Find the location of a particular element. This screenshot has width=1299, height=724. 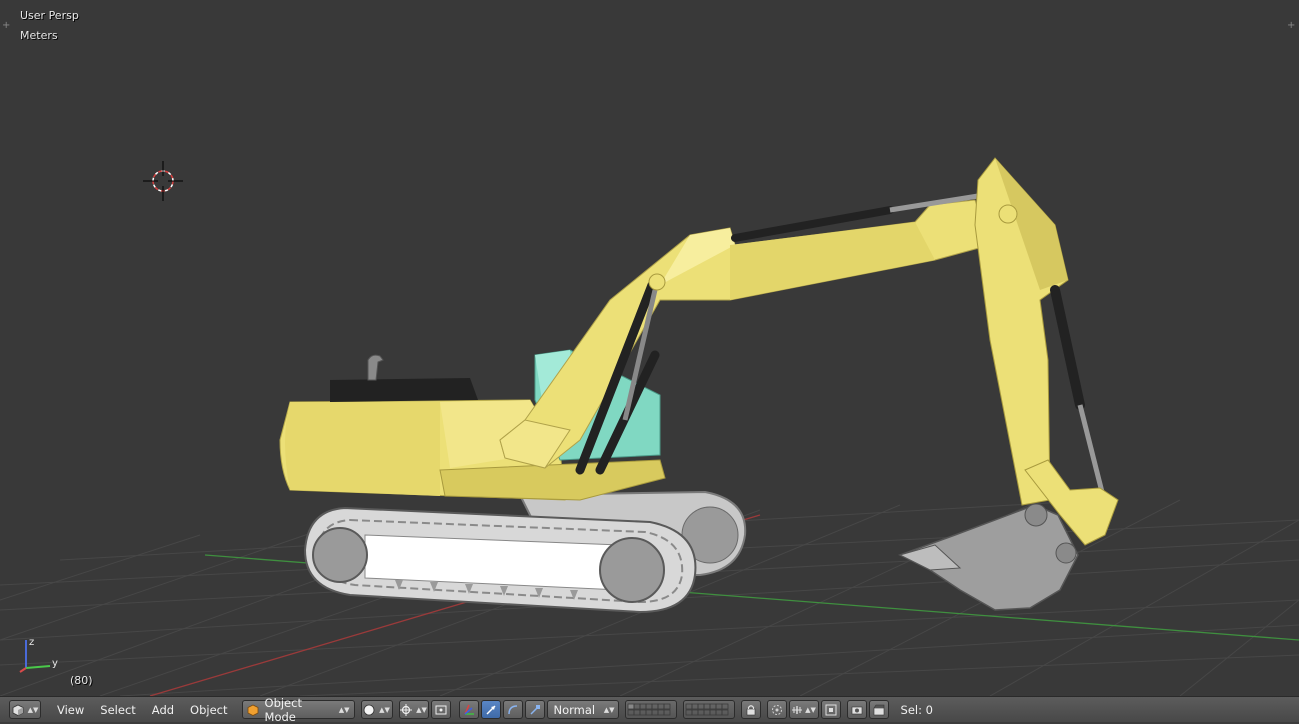

proportional-editing-button is located at coordinates (776, 709).